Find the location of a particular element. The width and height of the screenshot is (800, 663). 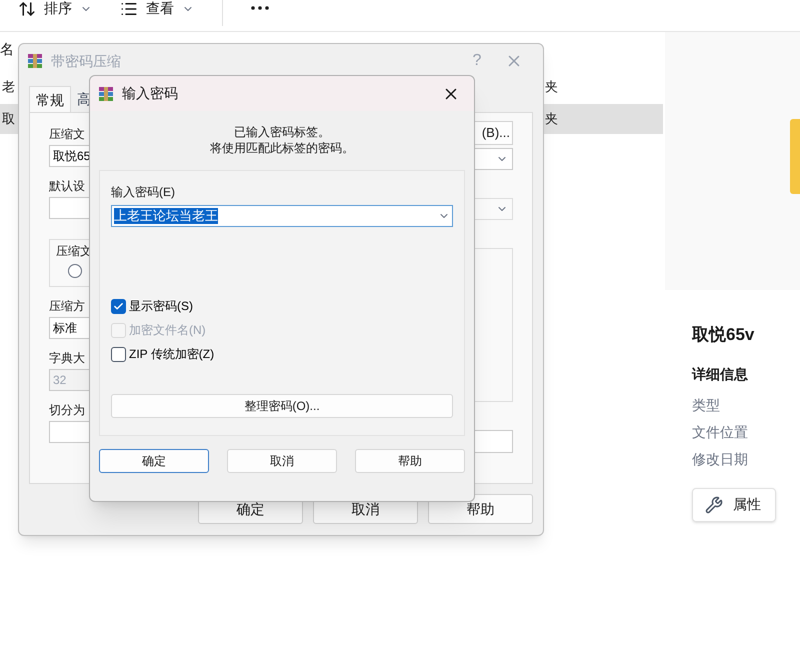

field-label: 压缩文 is located at coordinates (67, 134).